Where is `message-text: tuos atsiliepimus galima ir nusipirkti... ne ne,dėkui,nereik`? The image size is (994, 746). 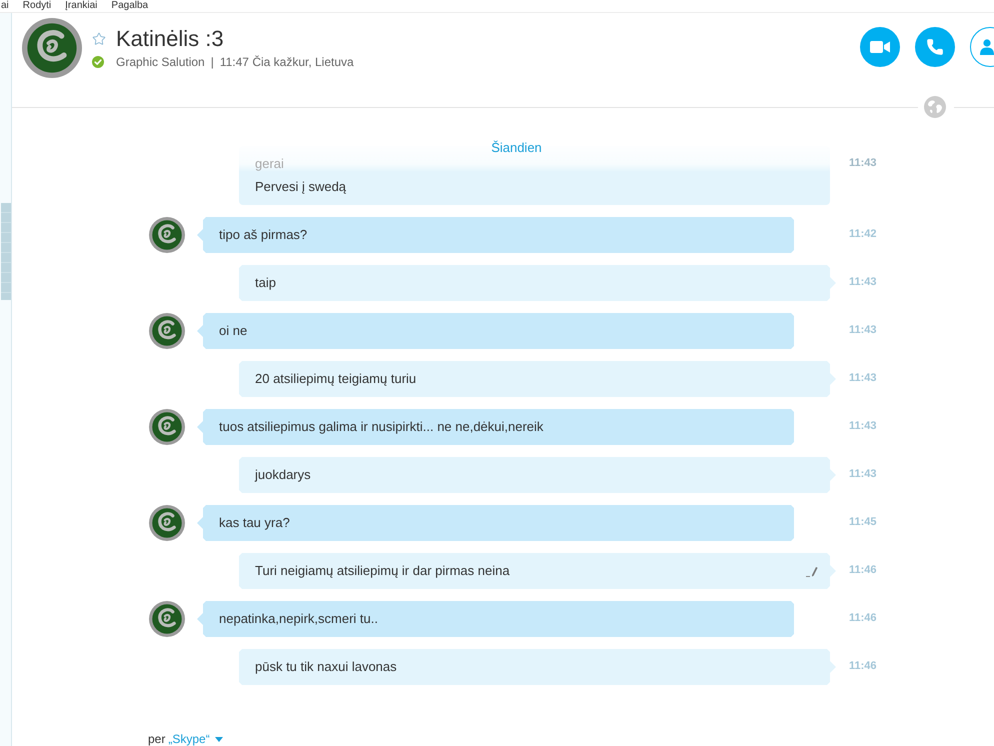 message-text: tuos atsiliepimus galima ir nusipirkti... ne ne,dėkui,nereik is located at coordinates (381, 426).